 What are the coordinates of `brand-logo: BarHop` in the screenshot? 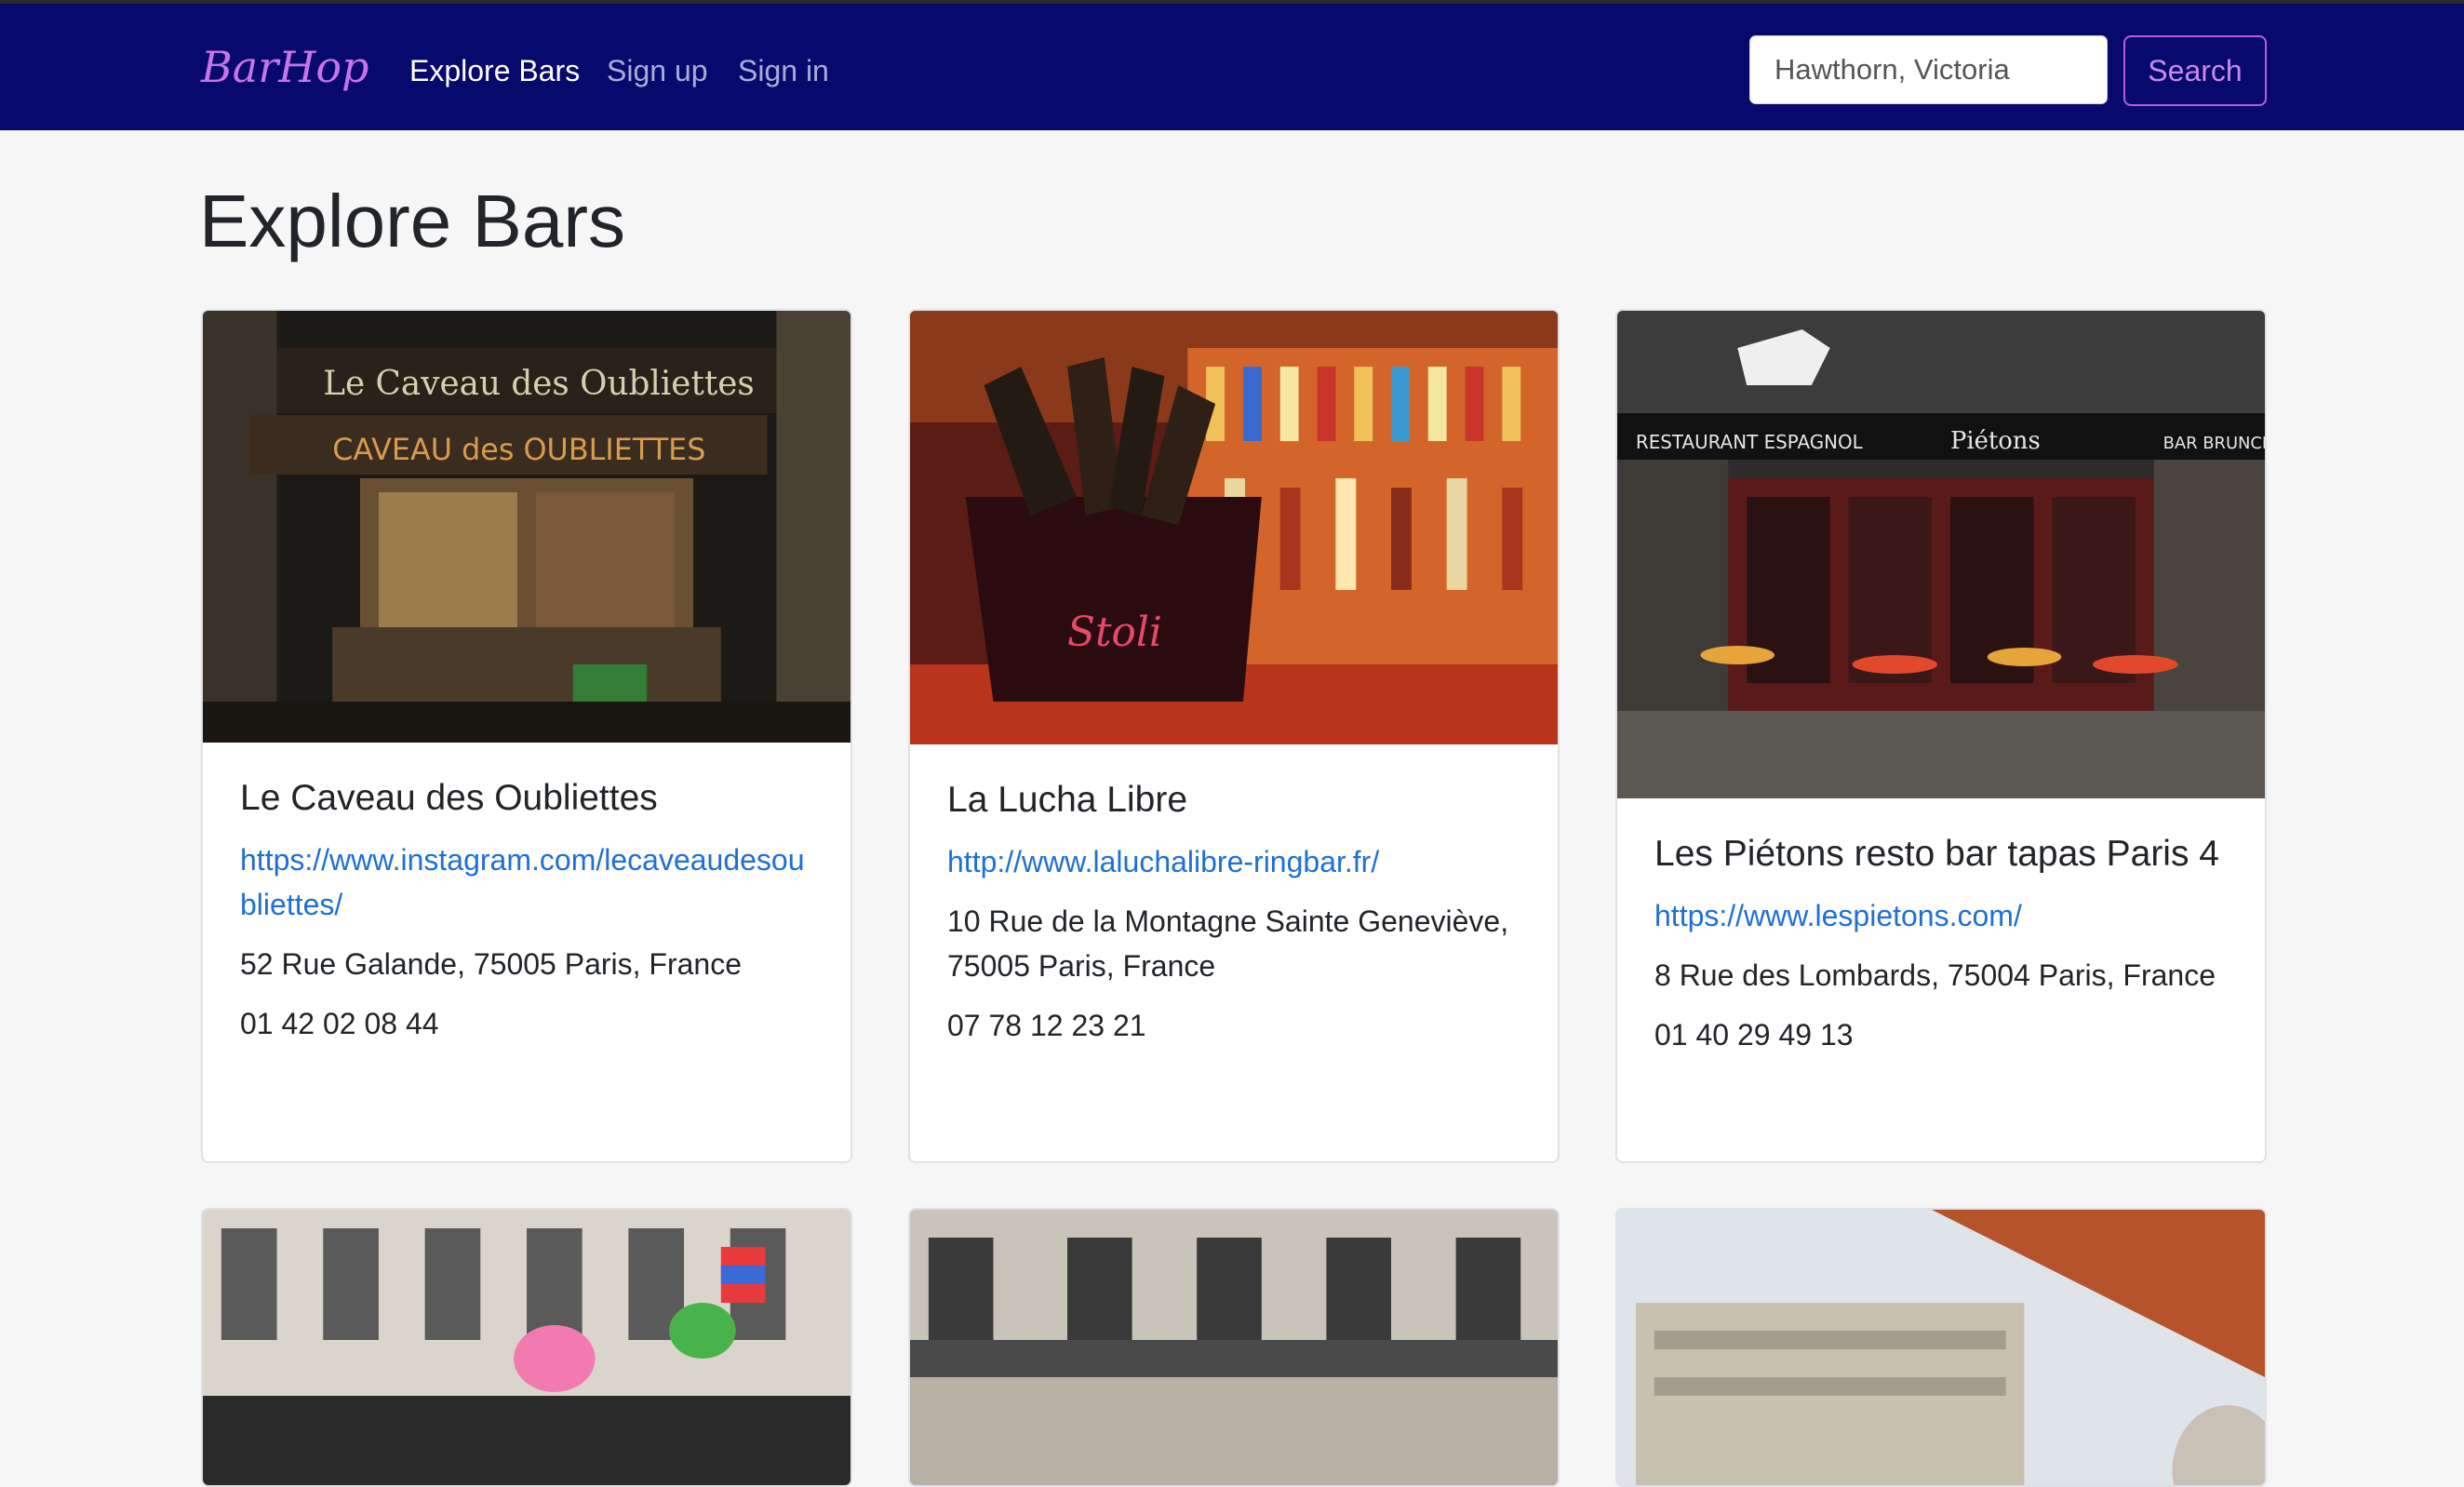 It's located at (287, 70).